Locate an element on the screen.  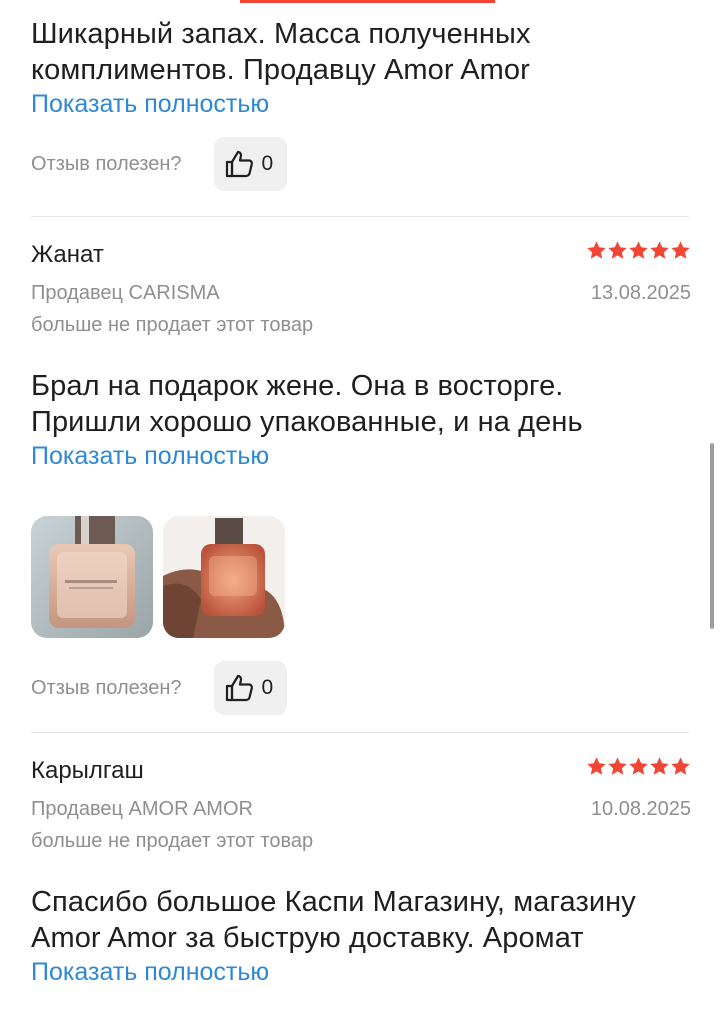
review-text-line: Amor Amor за быструю доставку. Аромат is located at coordinates (307, 938).